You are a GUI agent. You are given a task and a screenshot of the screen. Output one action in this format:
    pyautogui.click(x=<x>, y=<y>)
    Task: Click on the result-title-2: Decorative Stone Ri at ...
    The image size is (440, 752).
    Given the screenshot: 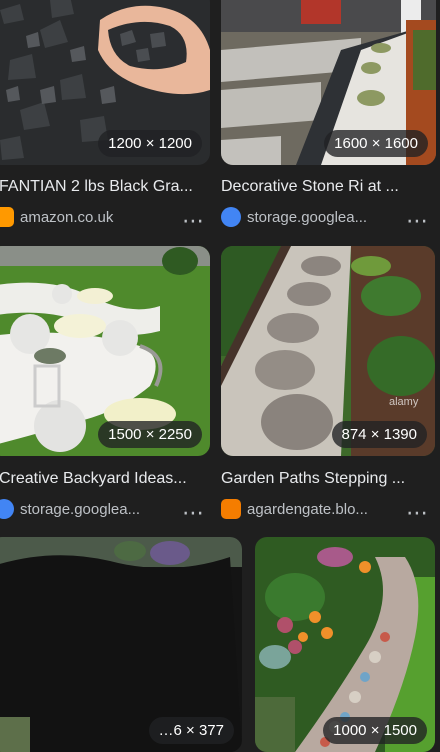 What is the action you would take?
    pyautogui.click(x=327, y=187)
    